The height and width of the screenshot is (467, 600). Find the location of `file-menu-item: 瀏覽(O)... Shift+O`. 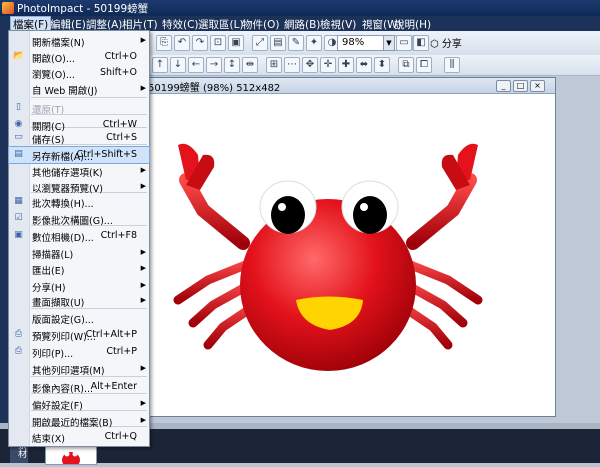

file-menu-item: 瀏覽(O)... Shift+O is located at coordinates (79, 73).